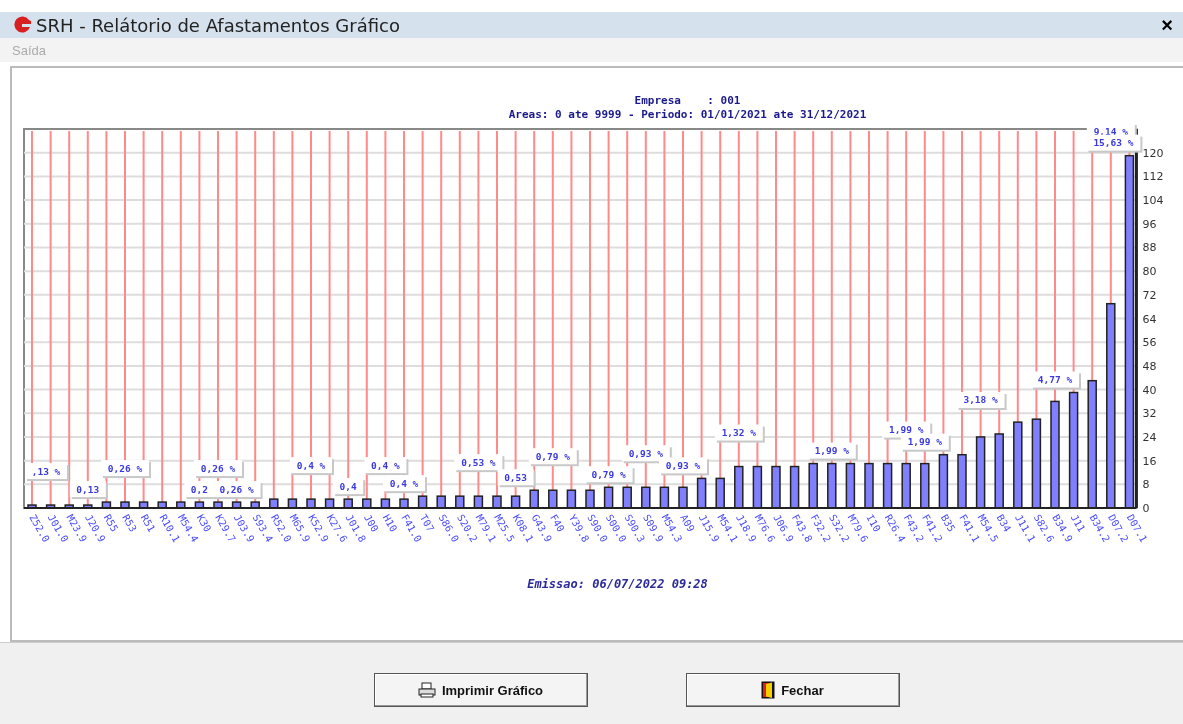 The width and height of the screenshot is (1183, 724). I want to click on data-label: 15,63 %, so click(1114, 143).